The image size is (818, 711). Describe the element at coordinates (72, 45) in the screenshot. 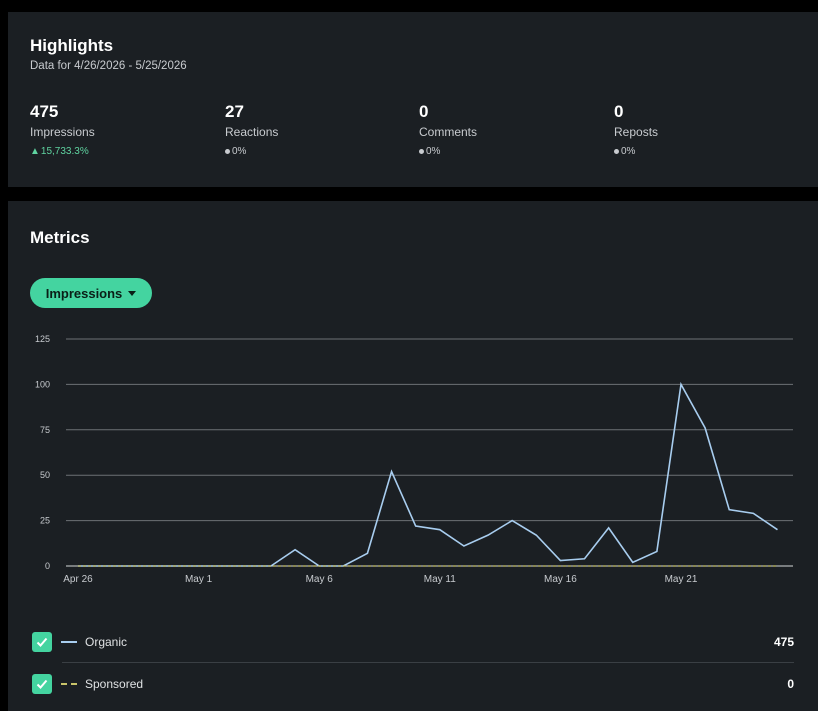

I see `highlights-title: Highlights` at that location.